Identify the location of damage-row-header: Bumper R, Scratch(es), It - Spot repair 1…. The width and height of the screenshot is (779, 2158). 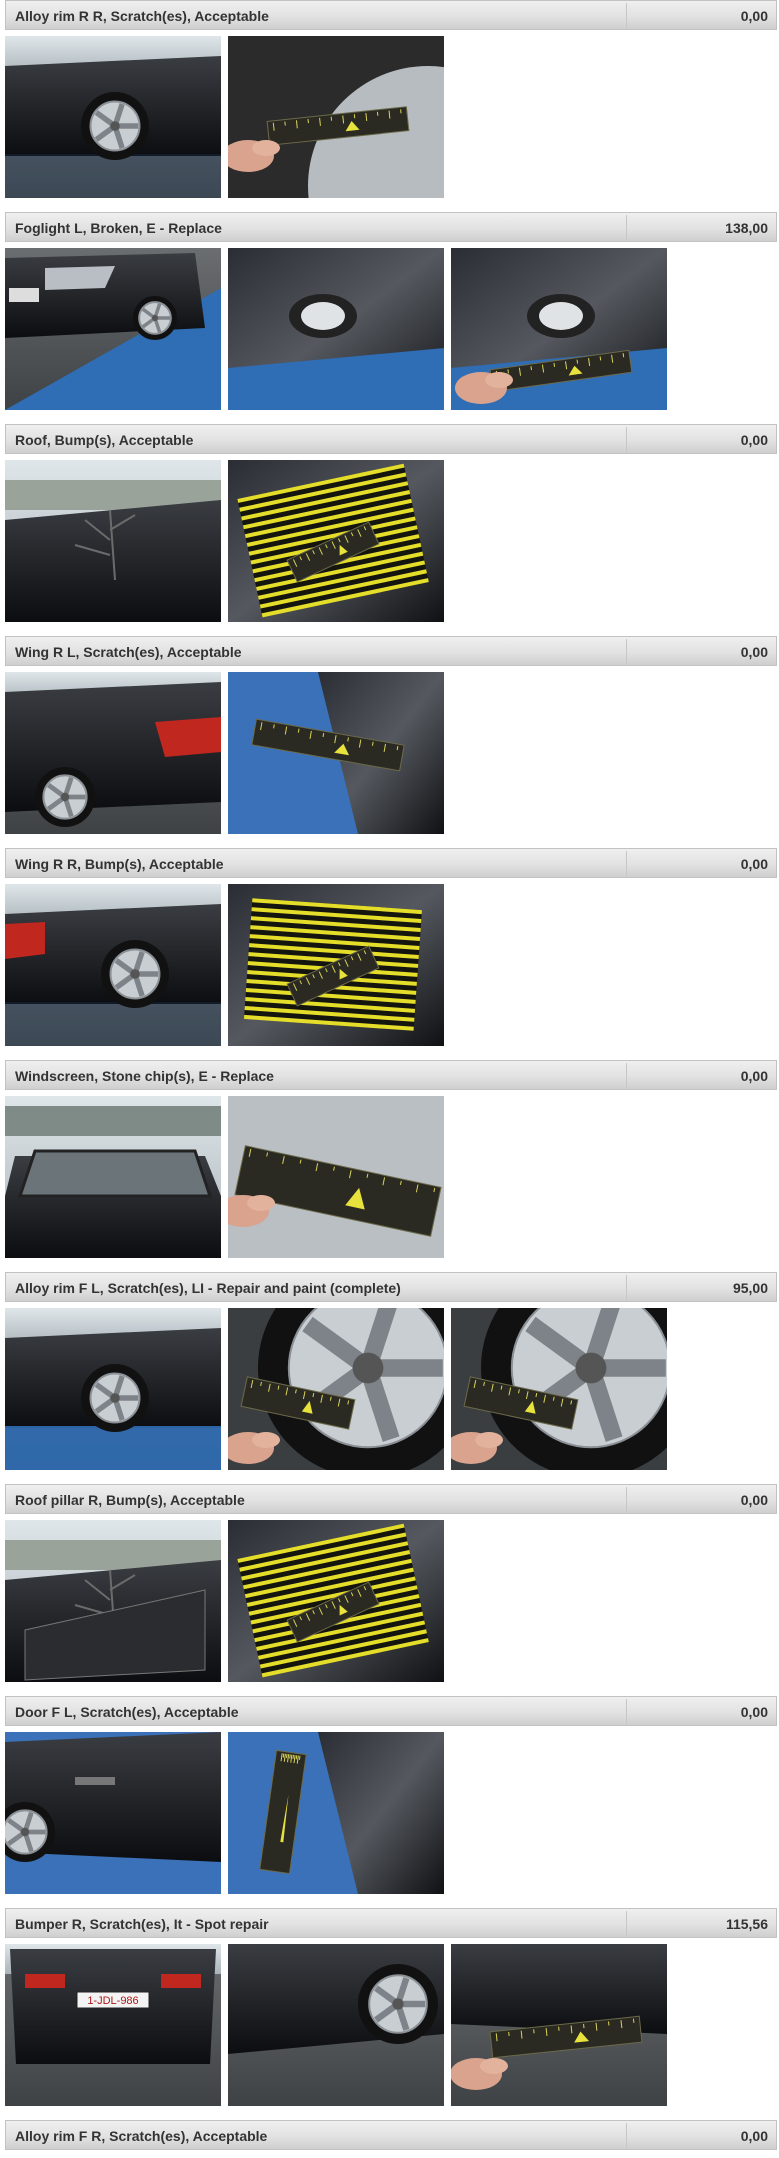
(391, 1923).